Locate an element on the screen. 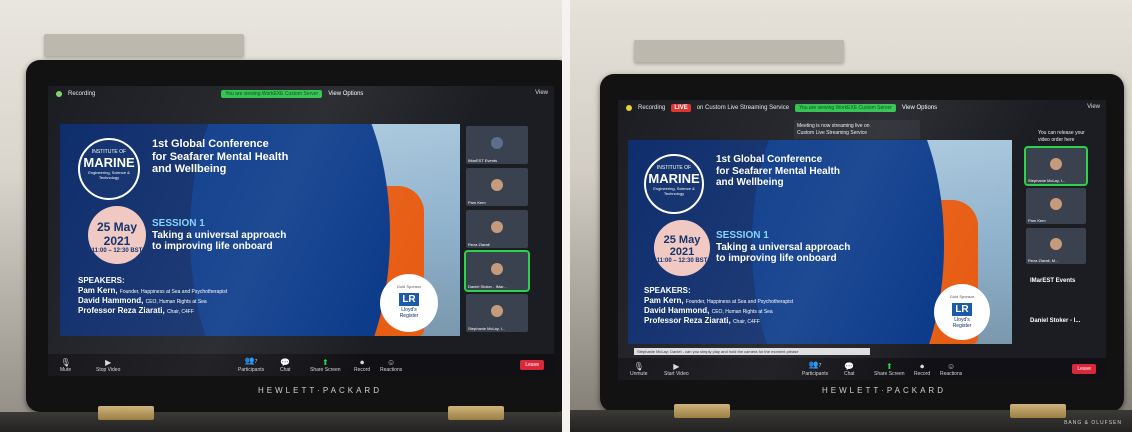 Image resolution: width=1132 pixels, height=432 pixels. speaker-role: Chair, C4FF is located at coordinates (746, 322).